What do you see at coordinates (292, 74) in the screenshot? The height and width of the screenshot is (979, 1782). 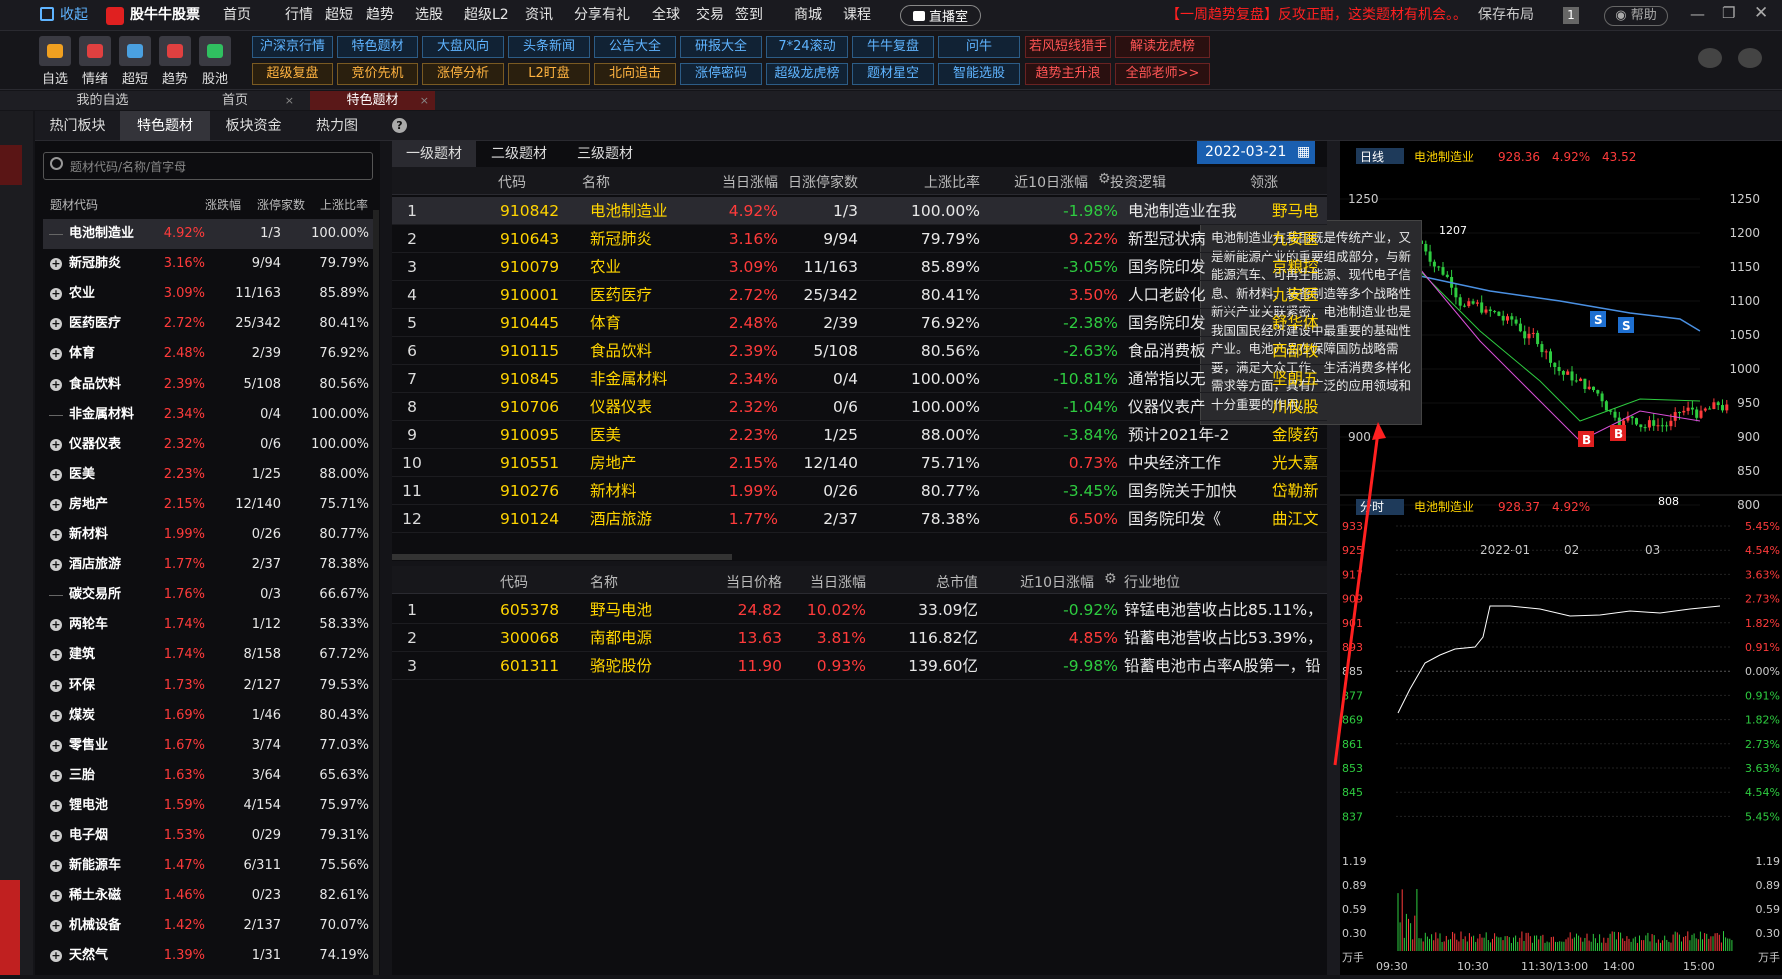 I see `quick-link-button: 超级复盘` at bounding box center [292, 74].